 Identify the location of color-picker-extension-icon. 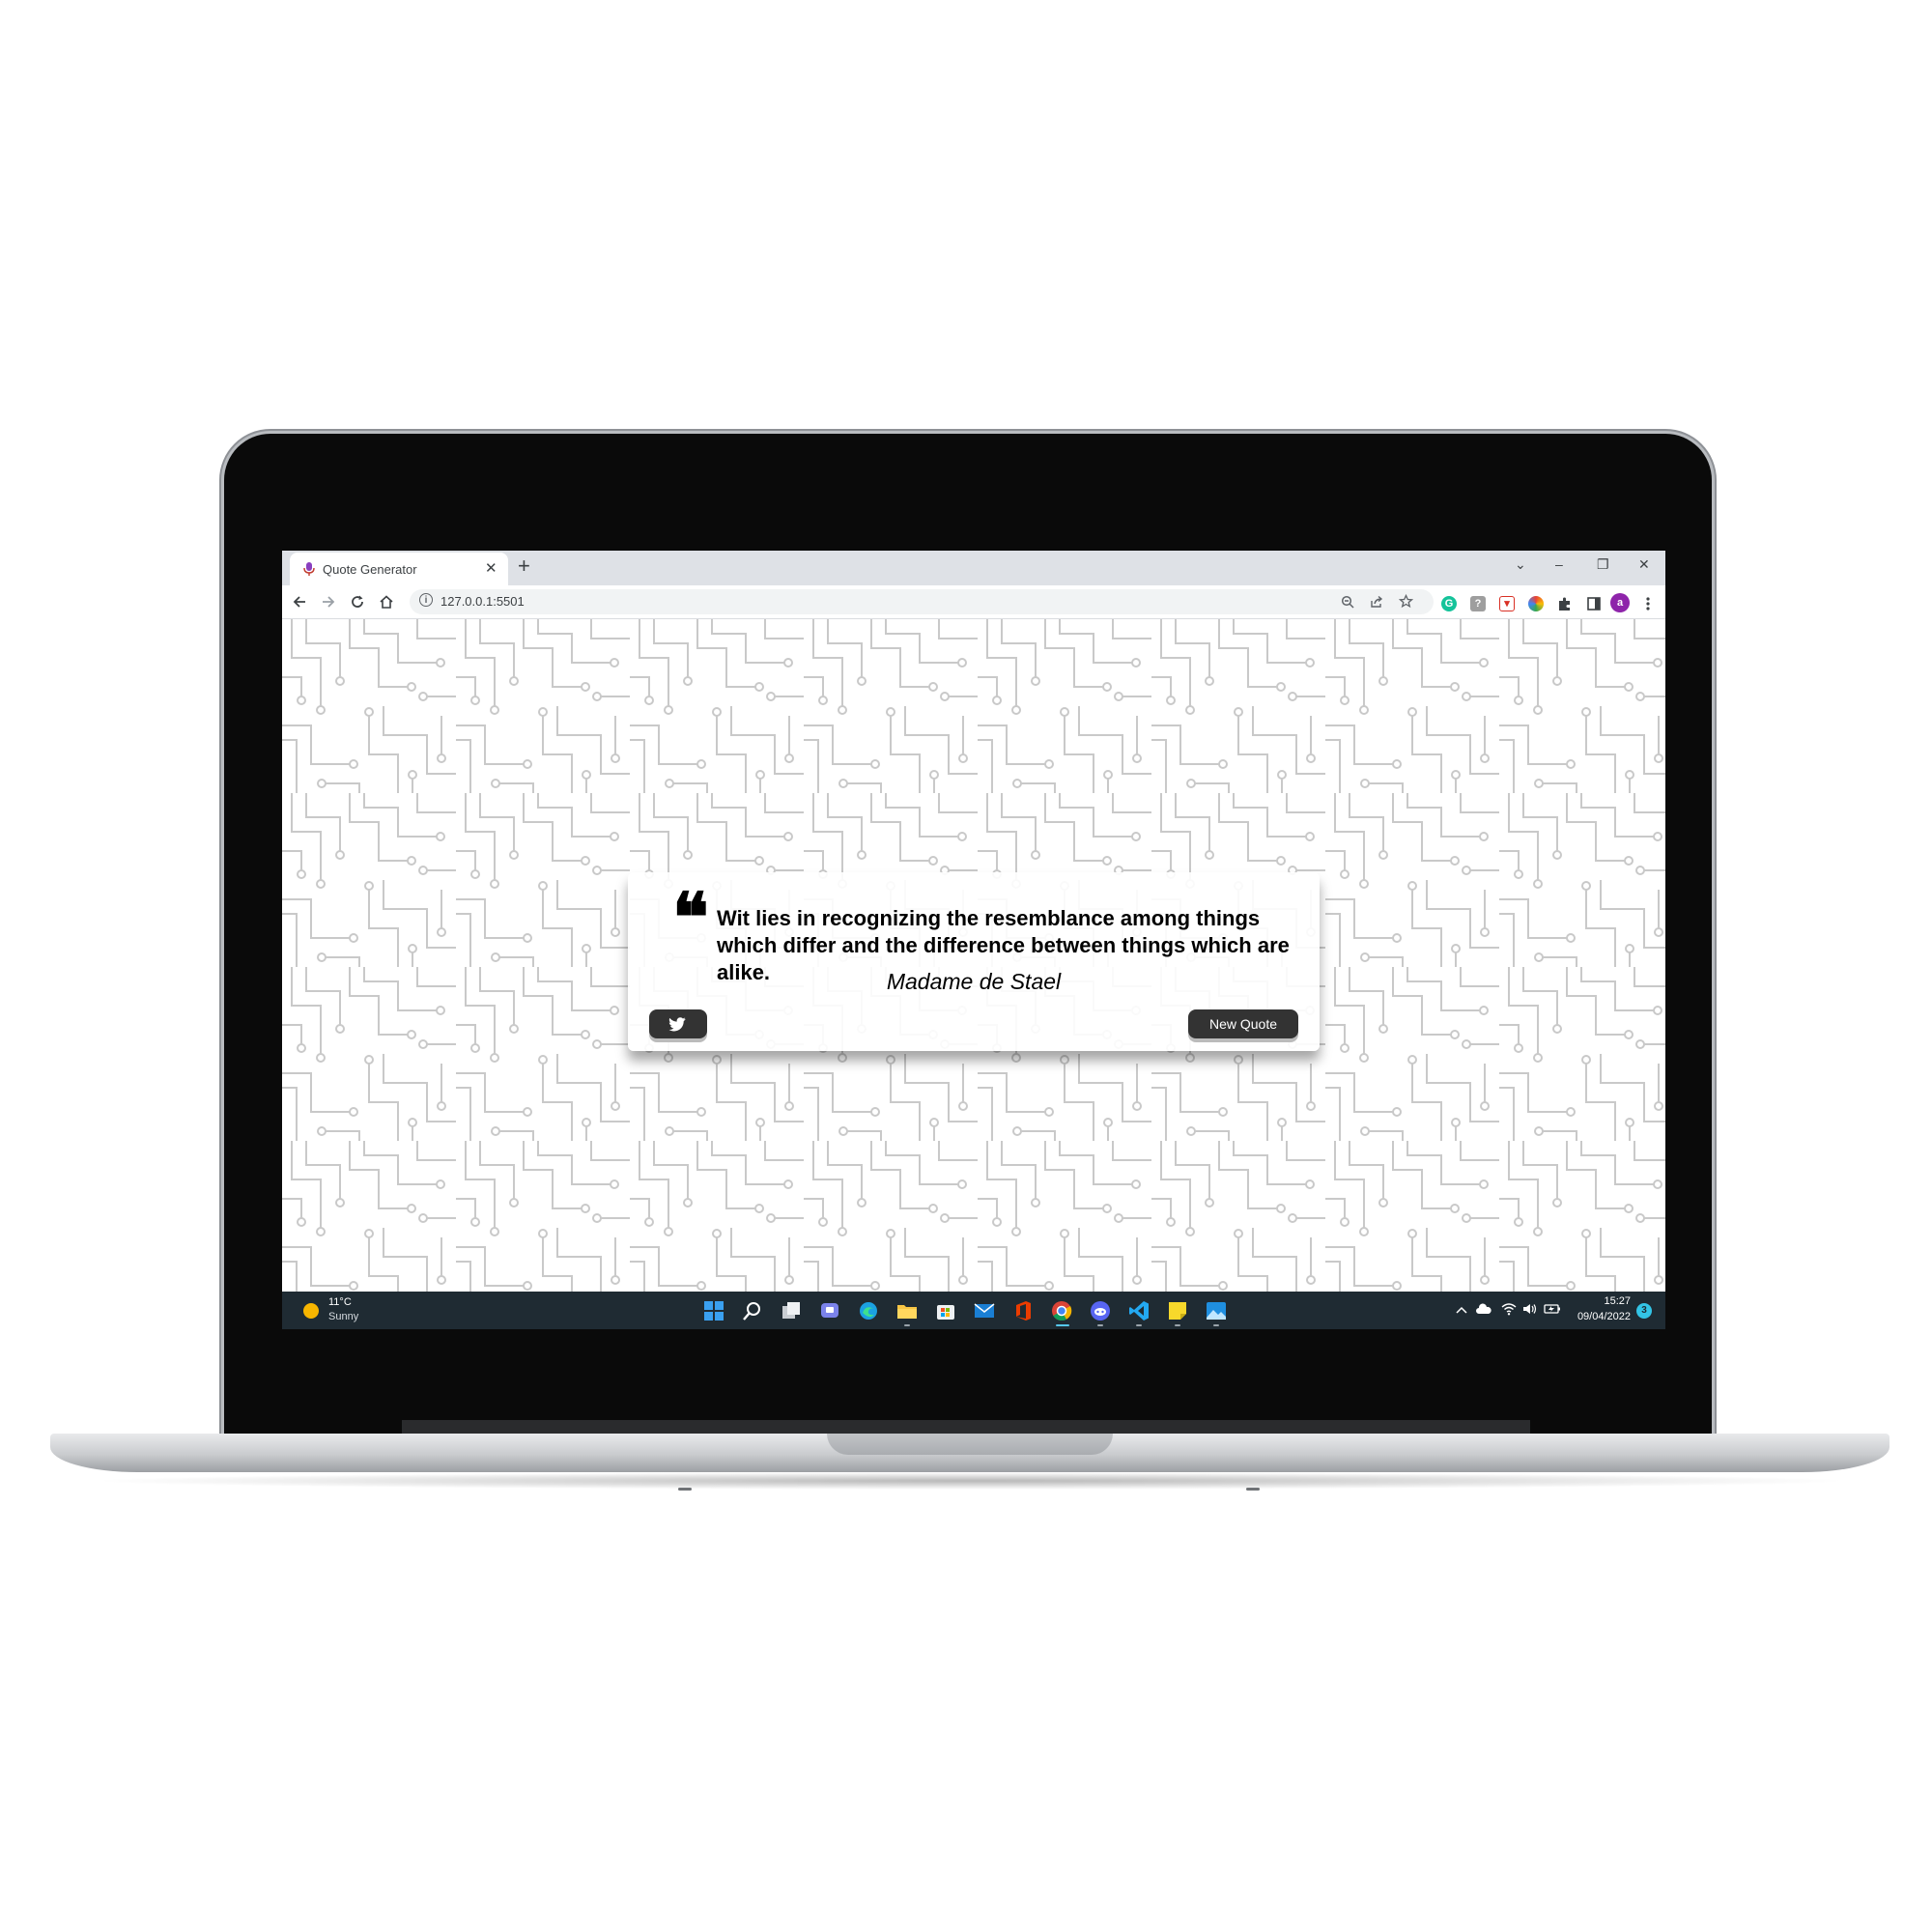
(1536, 603).